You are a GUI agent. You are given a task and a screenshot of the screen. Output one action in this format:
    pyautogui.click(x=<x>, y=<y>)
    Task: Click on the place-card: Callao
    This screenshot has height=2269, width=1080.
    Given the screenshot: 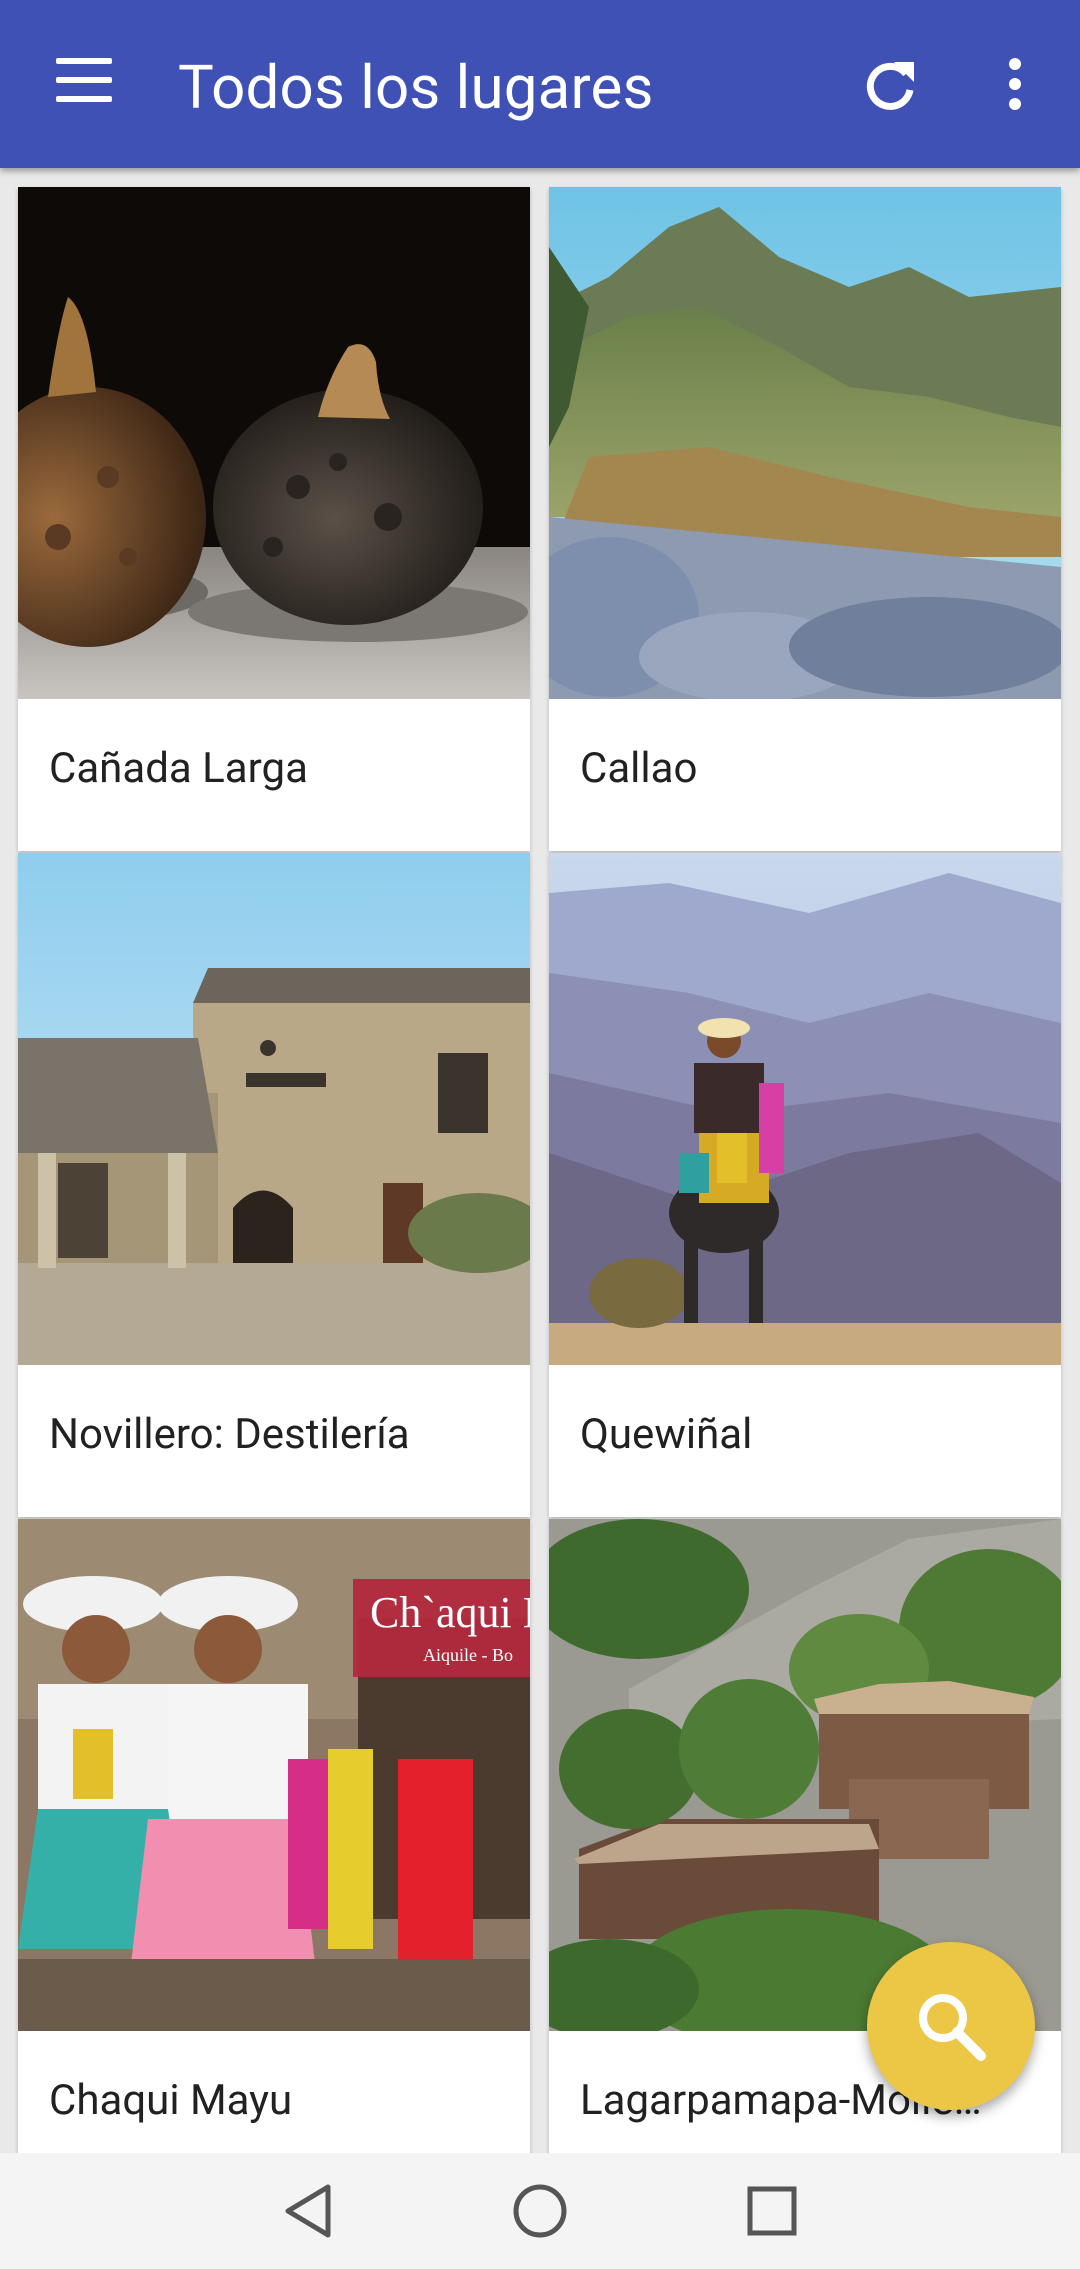 What is the action you would take?
    pyautogui.click(x=805, y=519)
    